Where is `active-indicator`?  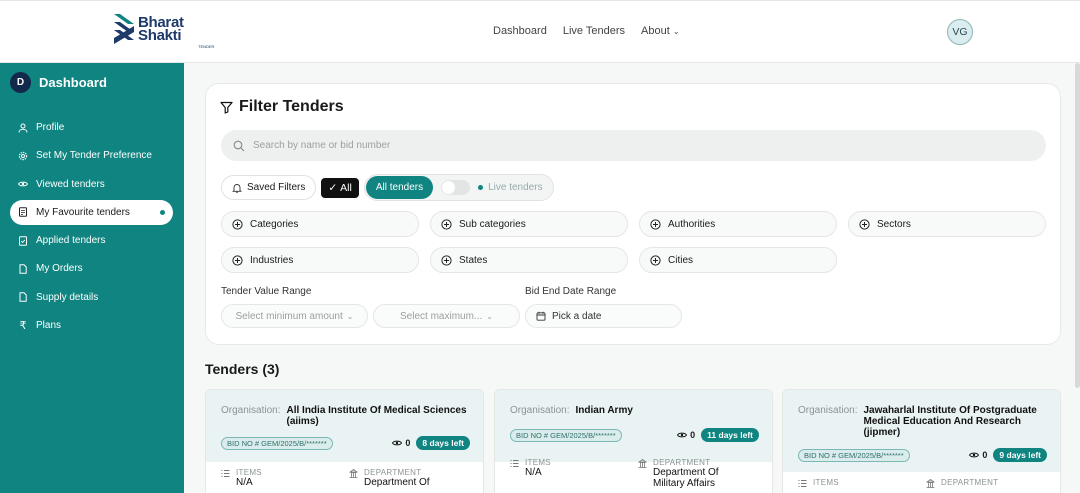 active-indicator is located at coordinates (162, 212).